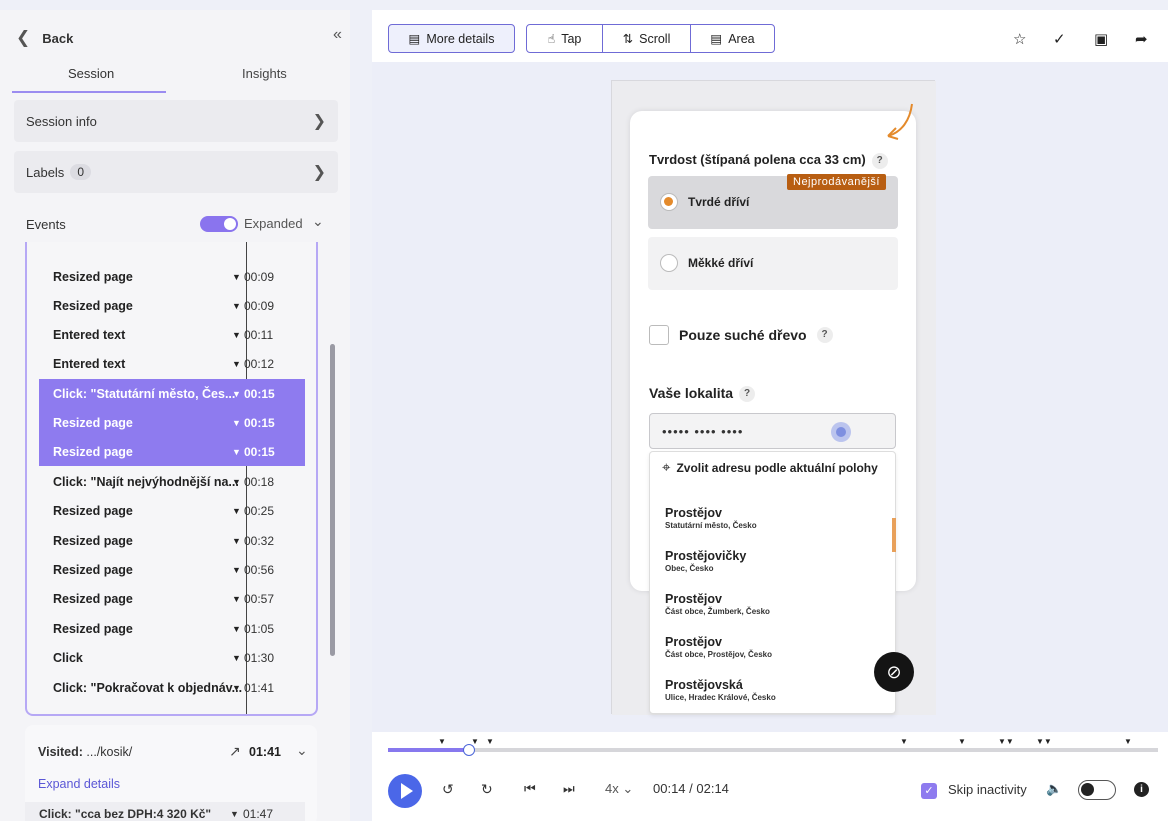 The width and height of the screenshot is (1168, 821). I want to click on open-external-icon: ▣, so click(1101, 39).